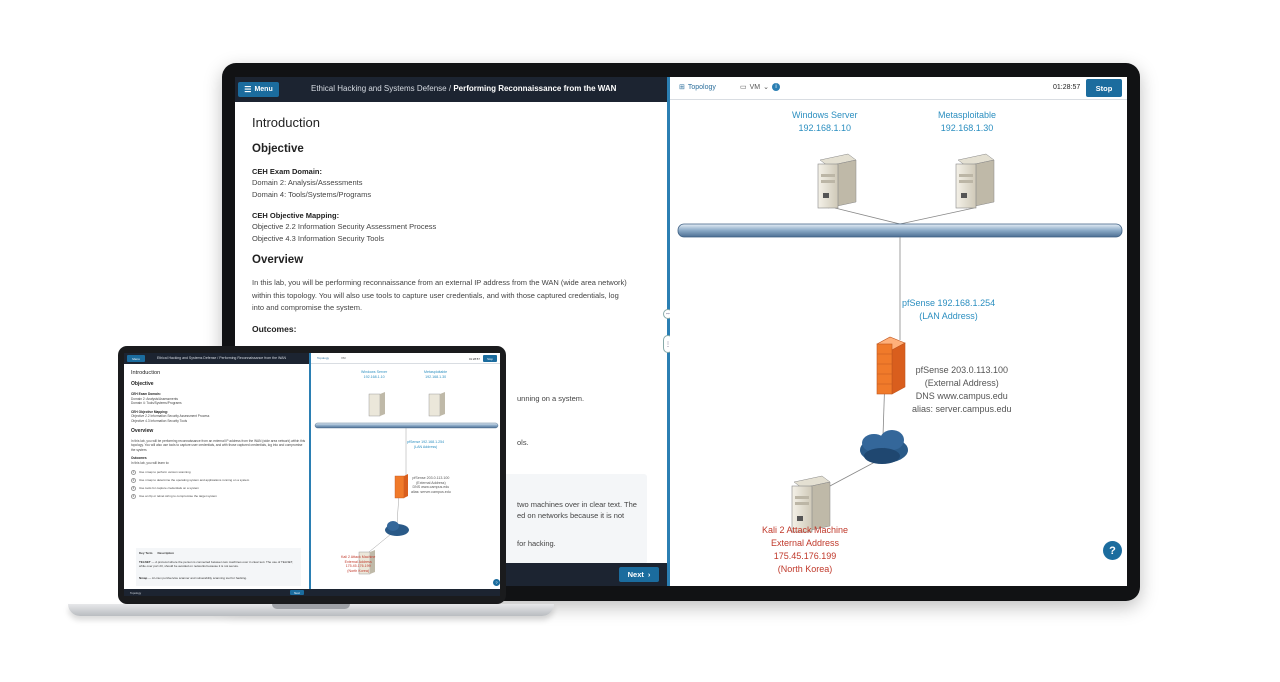  What do you see at coordinates (898, 88) in the screenshot?
I see `topology-header: ⊞ Topology ▭ VM ⌄ i 01:28:57 Stop` at bounding box center [898, 88].